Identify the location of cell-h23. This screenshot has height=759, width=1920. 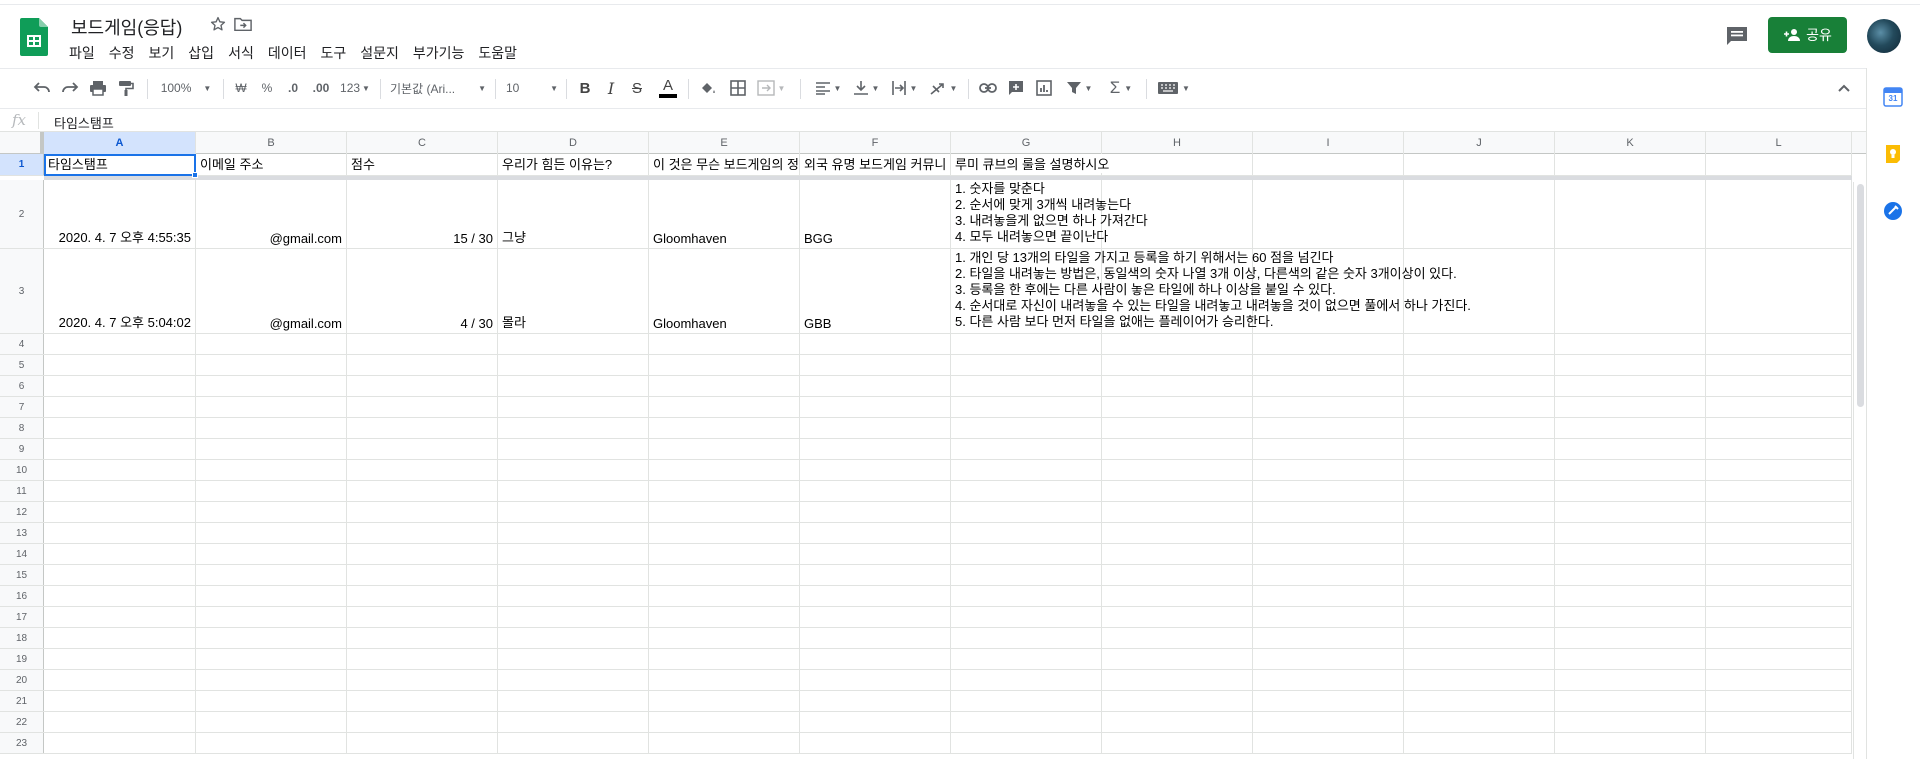
(1177, 743).